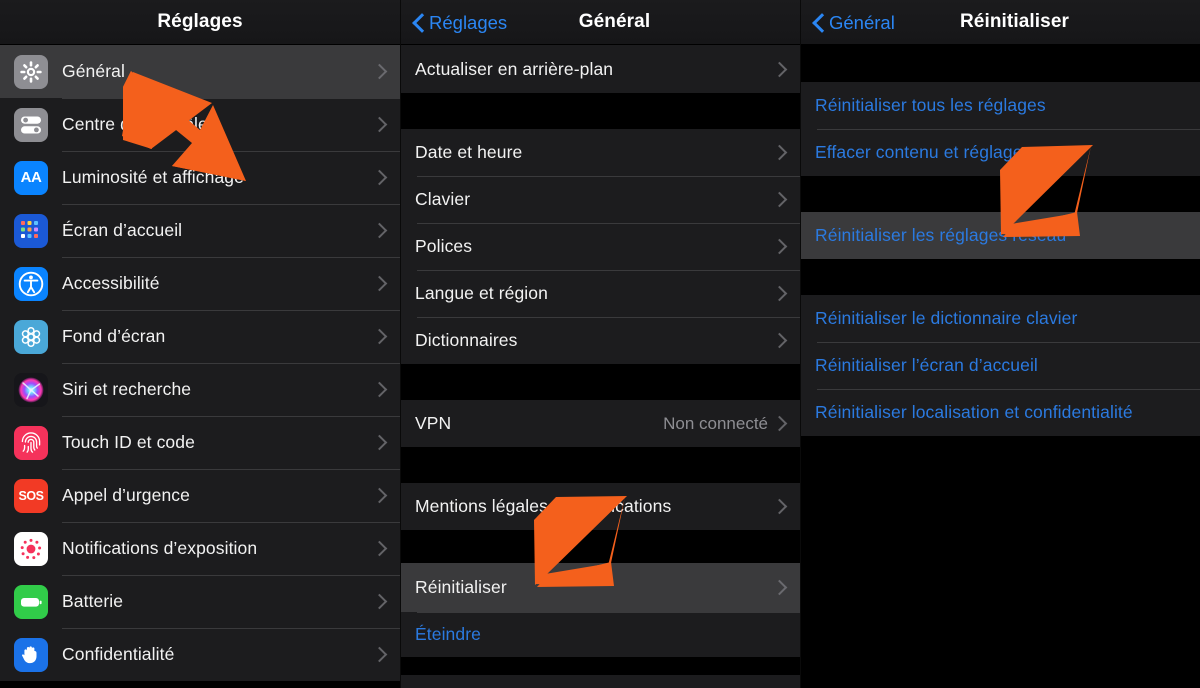  What do you see at coordinates (715, 423) in the screenshot?
I see `vpn-status-value: Non connecté` at bounding box center [715, 423].